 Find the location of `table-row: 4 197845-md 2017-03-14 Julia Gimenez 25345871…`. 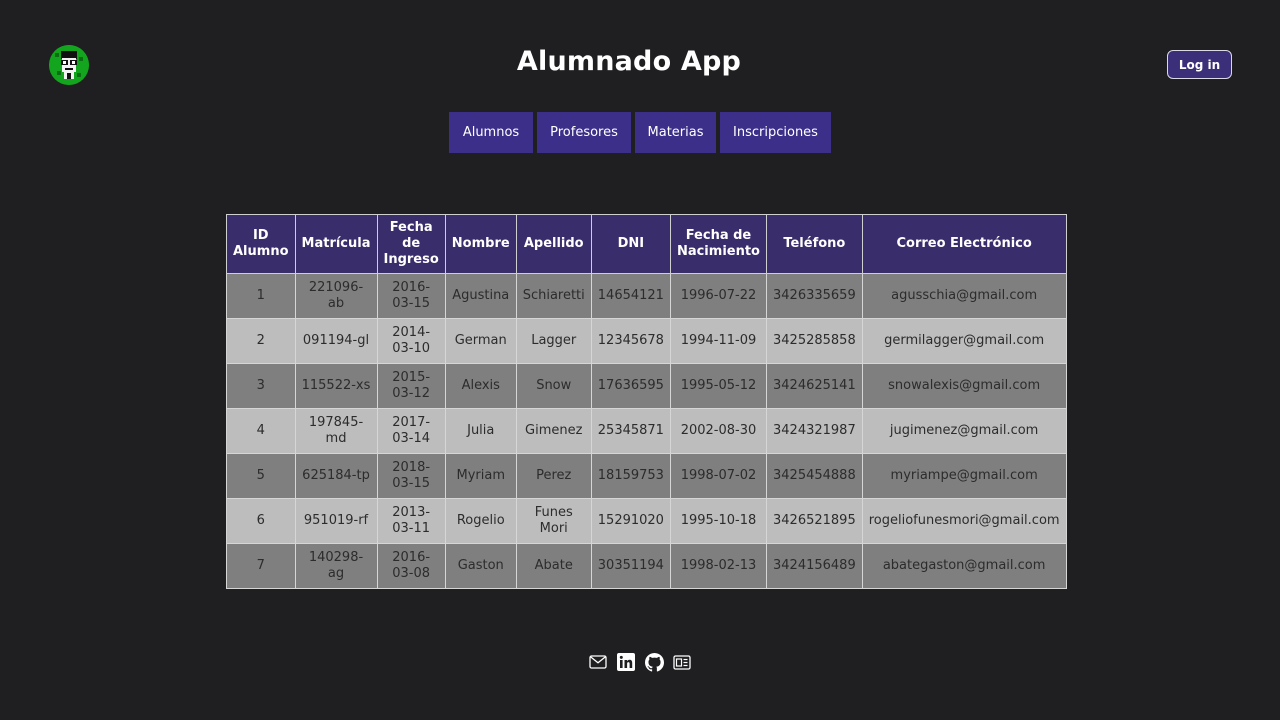

table-row: 4 197845-md 2017-03-14 Julia Gimenez 25345871… is located at coordinates (646, 431).